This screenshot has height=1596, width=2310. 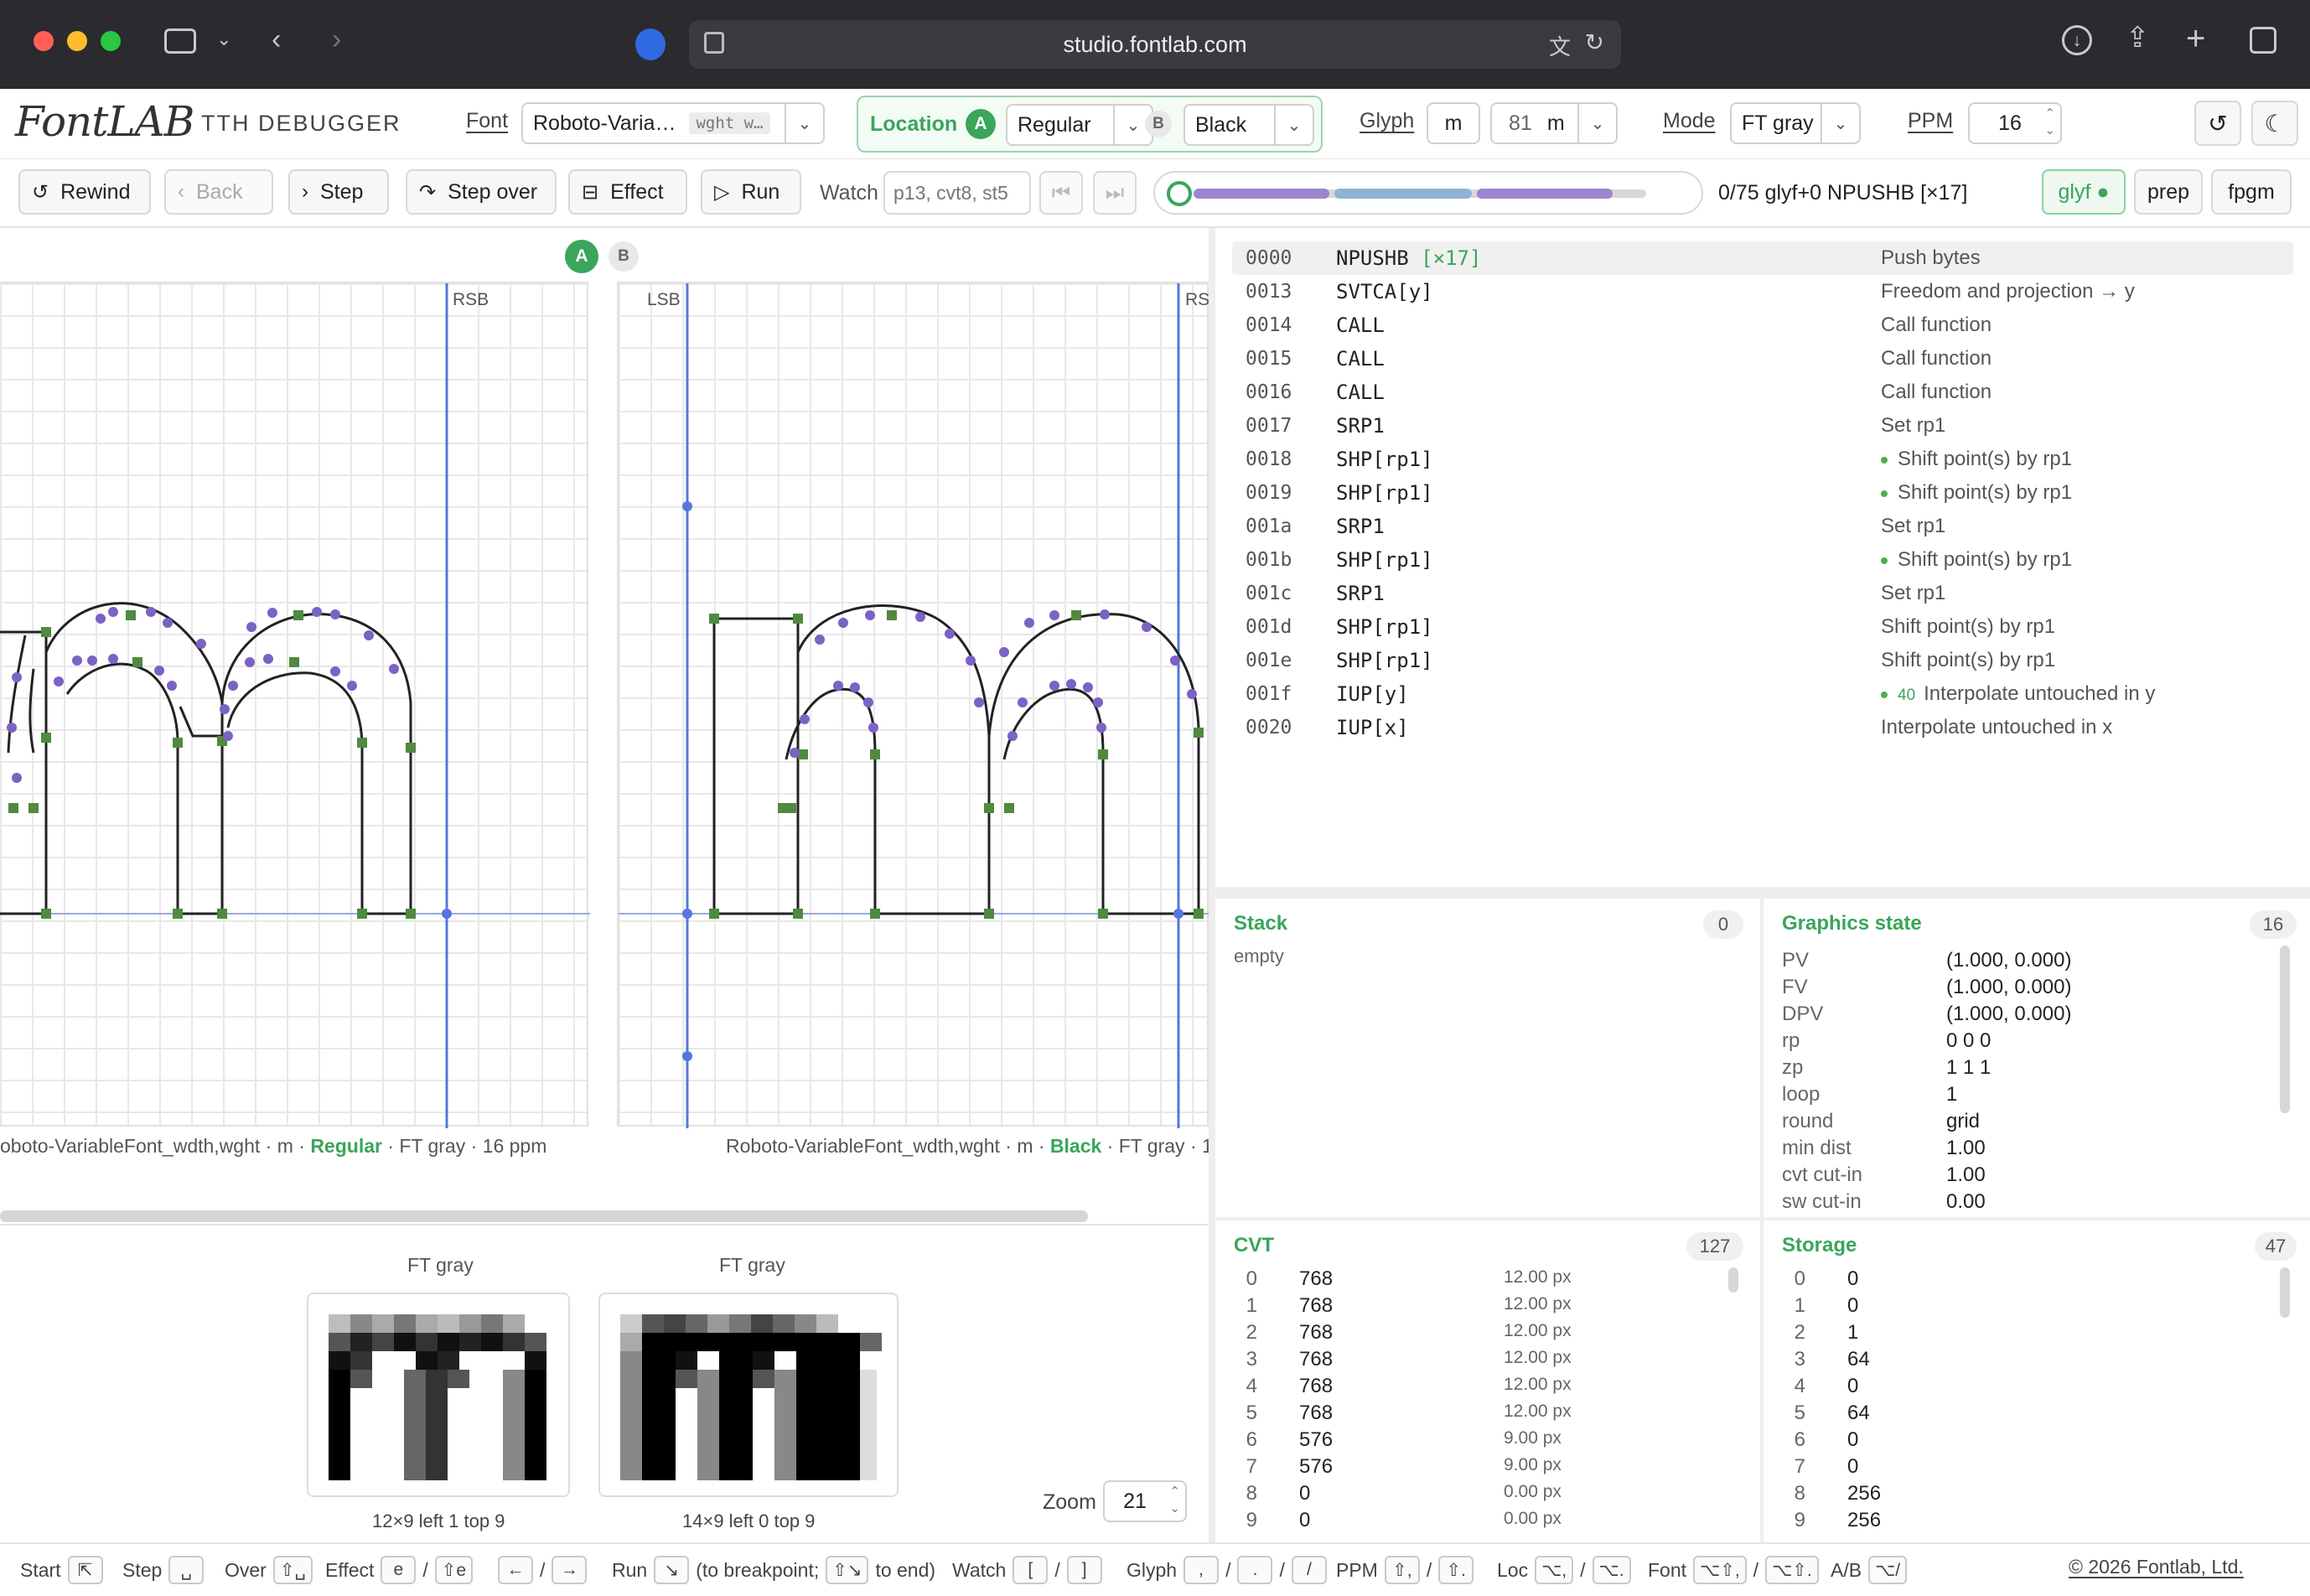 What do you see at coordinates (2077, 40) in the screenshot?
I see `download-icon: ↓` at bounding box center [2077, 40].